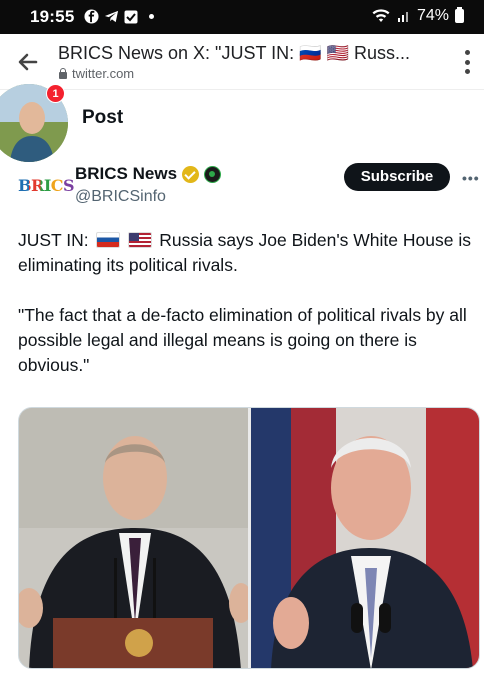  Describe the element at coordinates (381, 15) in the screenshot. I see `wifi-icon` at that location.